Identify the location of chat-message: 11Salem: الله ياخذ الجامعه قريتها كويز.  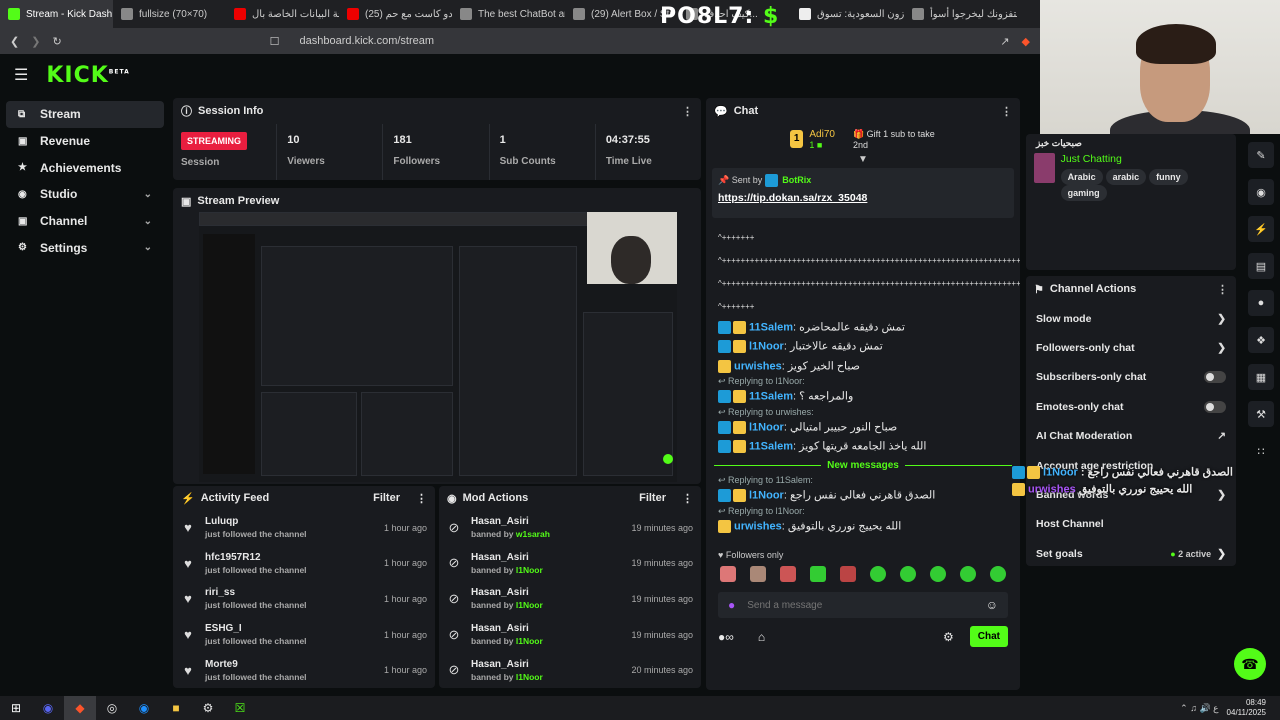
(863, 446).